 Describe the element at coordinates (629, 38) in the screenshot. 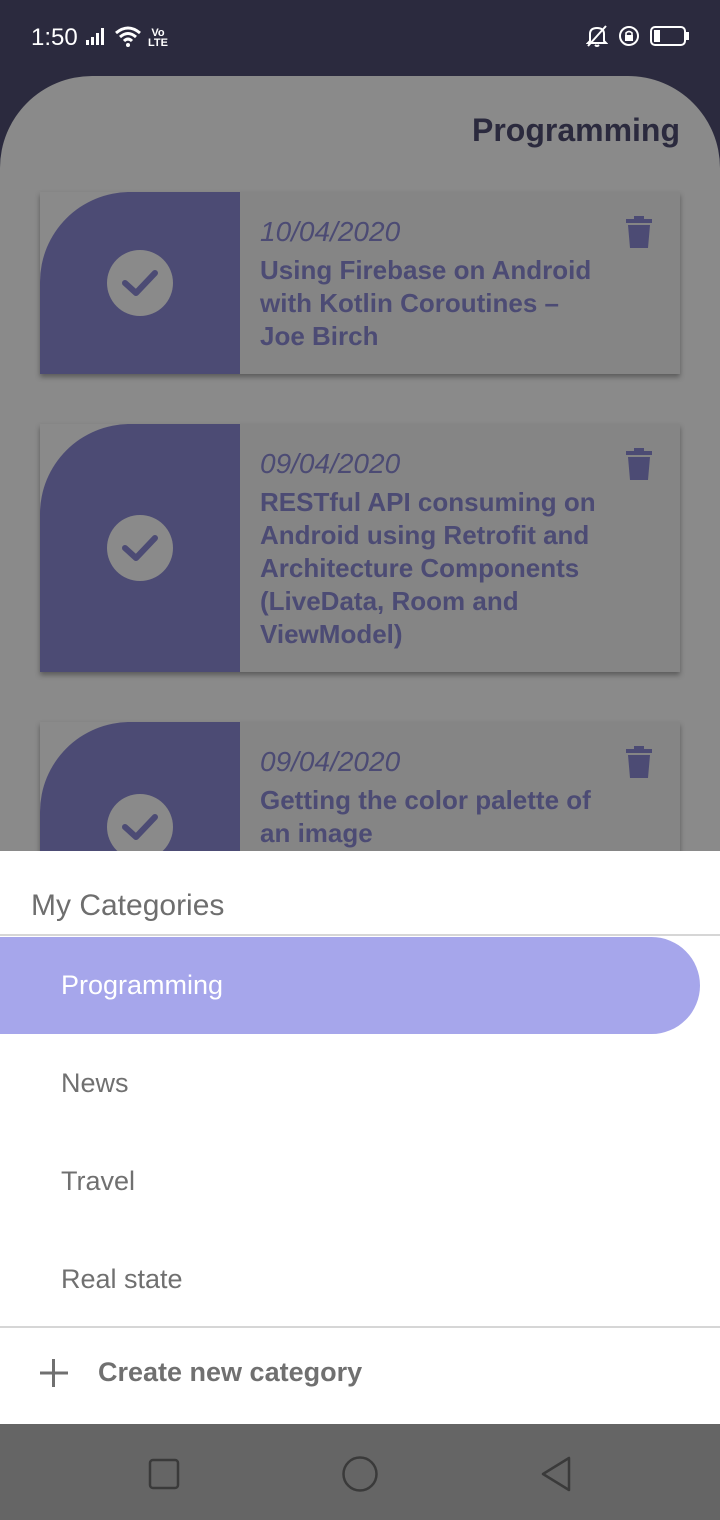

I see `rotation-lock-icon` at that location.